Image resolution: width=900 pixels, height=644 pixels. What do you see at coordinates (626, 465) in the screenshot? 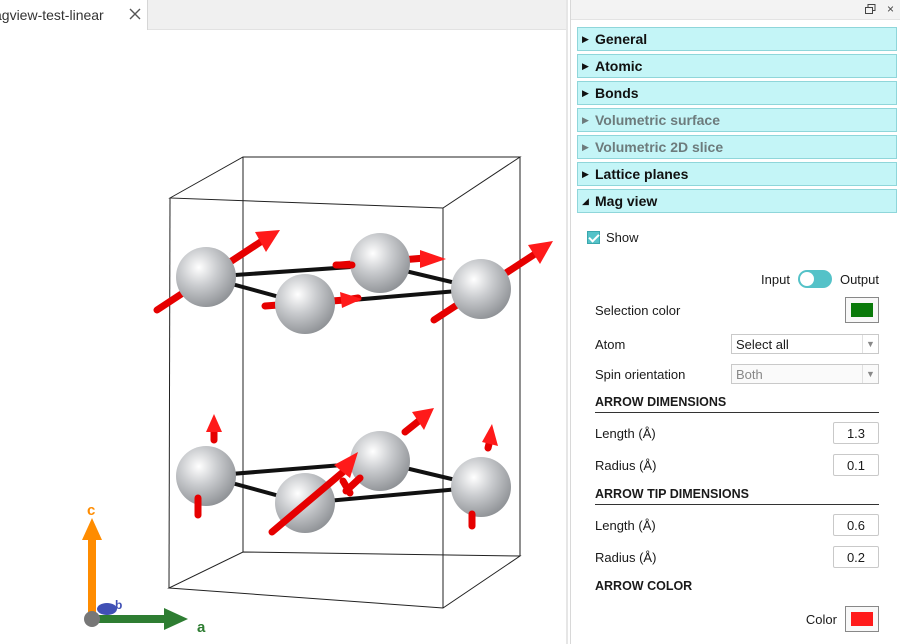
I see `arrow-radius-label: Radius (Å)` at bounding box center [626, 465].